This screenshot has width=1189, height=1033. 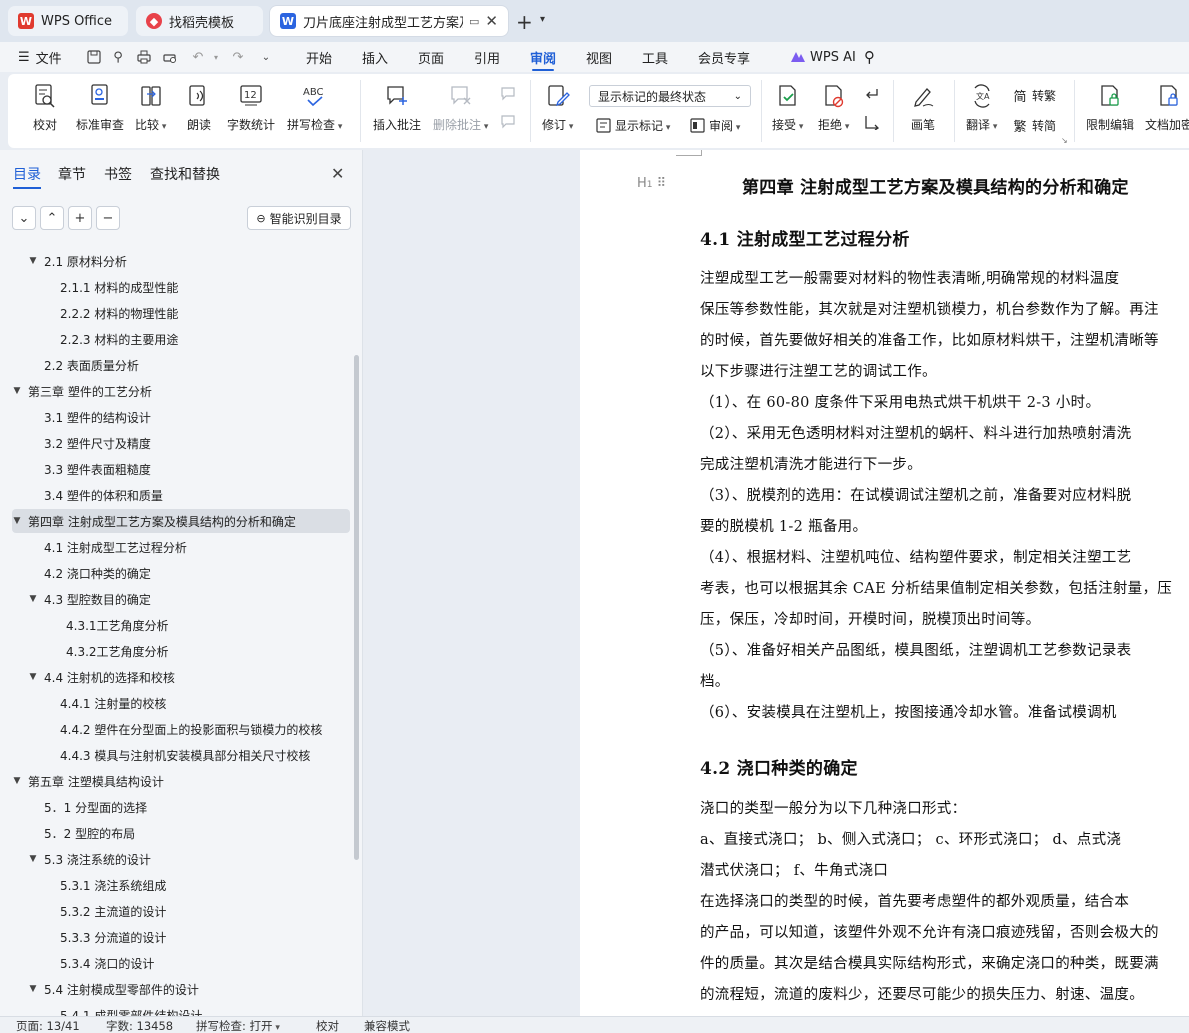 What do you see at coordinates (651, 183) in the screenshot?
I see `heading-marker-icon: H1 ⠿` at bounding box center [651, 183].